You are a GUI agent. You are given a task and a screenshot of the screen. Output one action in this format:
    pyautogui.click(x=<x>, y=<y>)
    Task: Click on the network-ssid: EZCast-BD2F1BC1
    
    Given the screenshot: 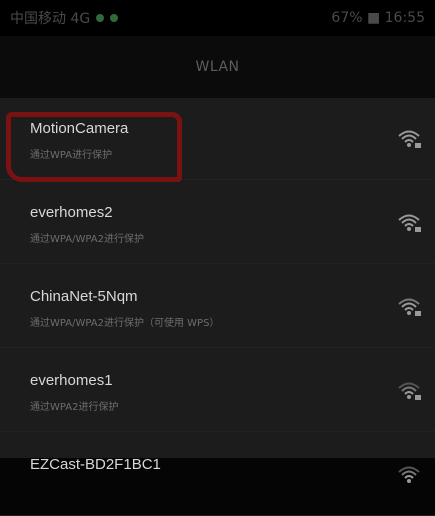 What is the action you would take?
    pyautogui.click(x=95, y=464)
    